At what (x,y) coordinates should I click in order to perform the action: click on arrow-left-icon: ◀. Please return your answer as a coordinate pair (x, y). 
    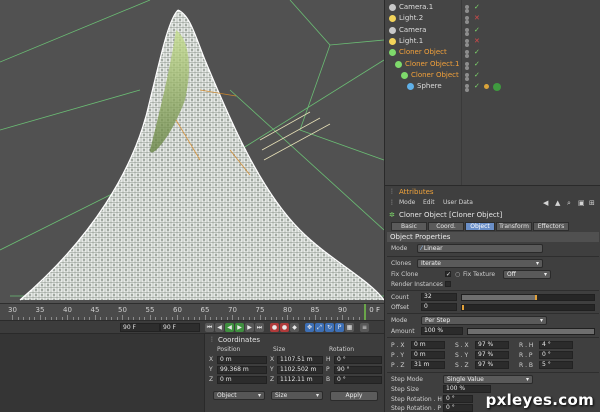
    Looking at the image, I should click on (545, 203).